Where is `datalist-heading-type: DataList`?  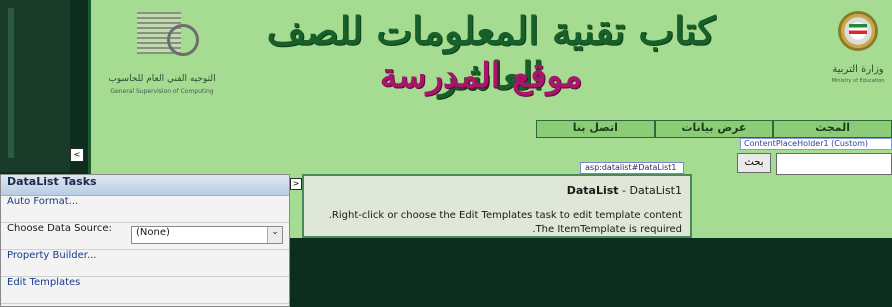
datalist-heading-type: DataList is located at coordinates (592, 190).